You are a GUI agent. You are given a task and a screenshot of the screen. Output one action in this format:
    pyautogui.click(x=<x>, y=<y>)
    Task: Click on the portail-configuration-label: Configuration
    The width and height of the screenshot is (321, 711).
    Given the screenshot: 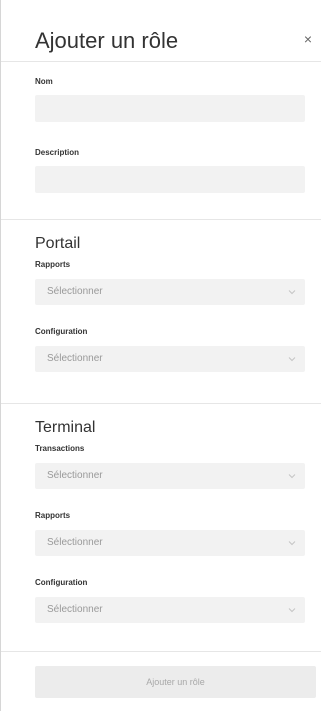 What is the action you would take?
    pyautogui.click(x=61, y=331)
    